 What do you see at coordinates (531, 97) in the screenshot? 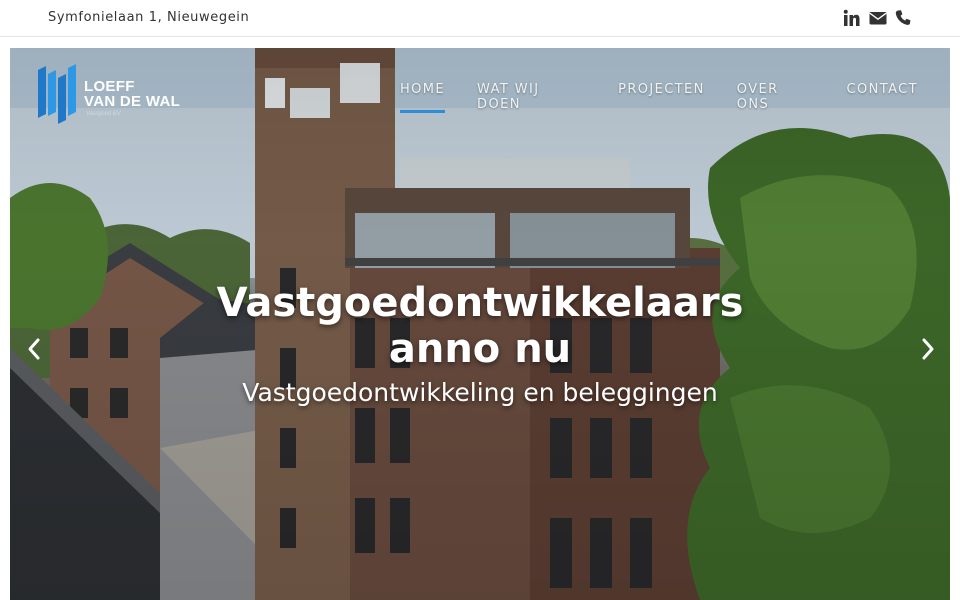
I see `nav-item-wat-wij-doen: WAT WIJ DOEN` at bounding box center [531, 97].